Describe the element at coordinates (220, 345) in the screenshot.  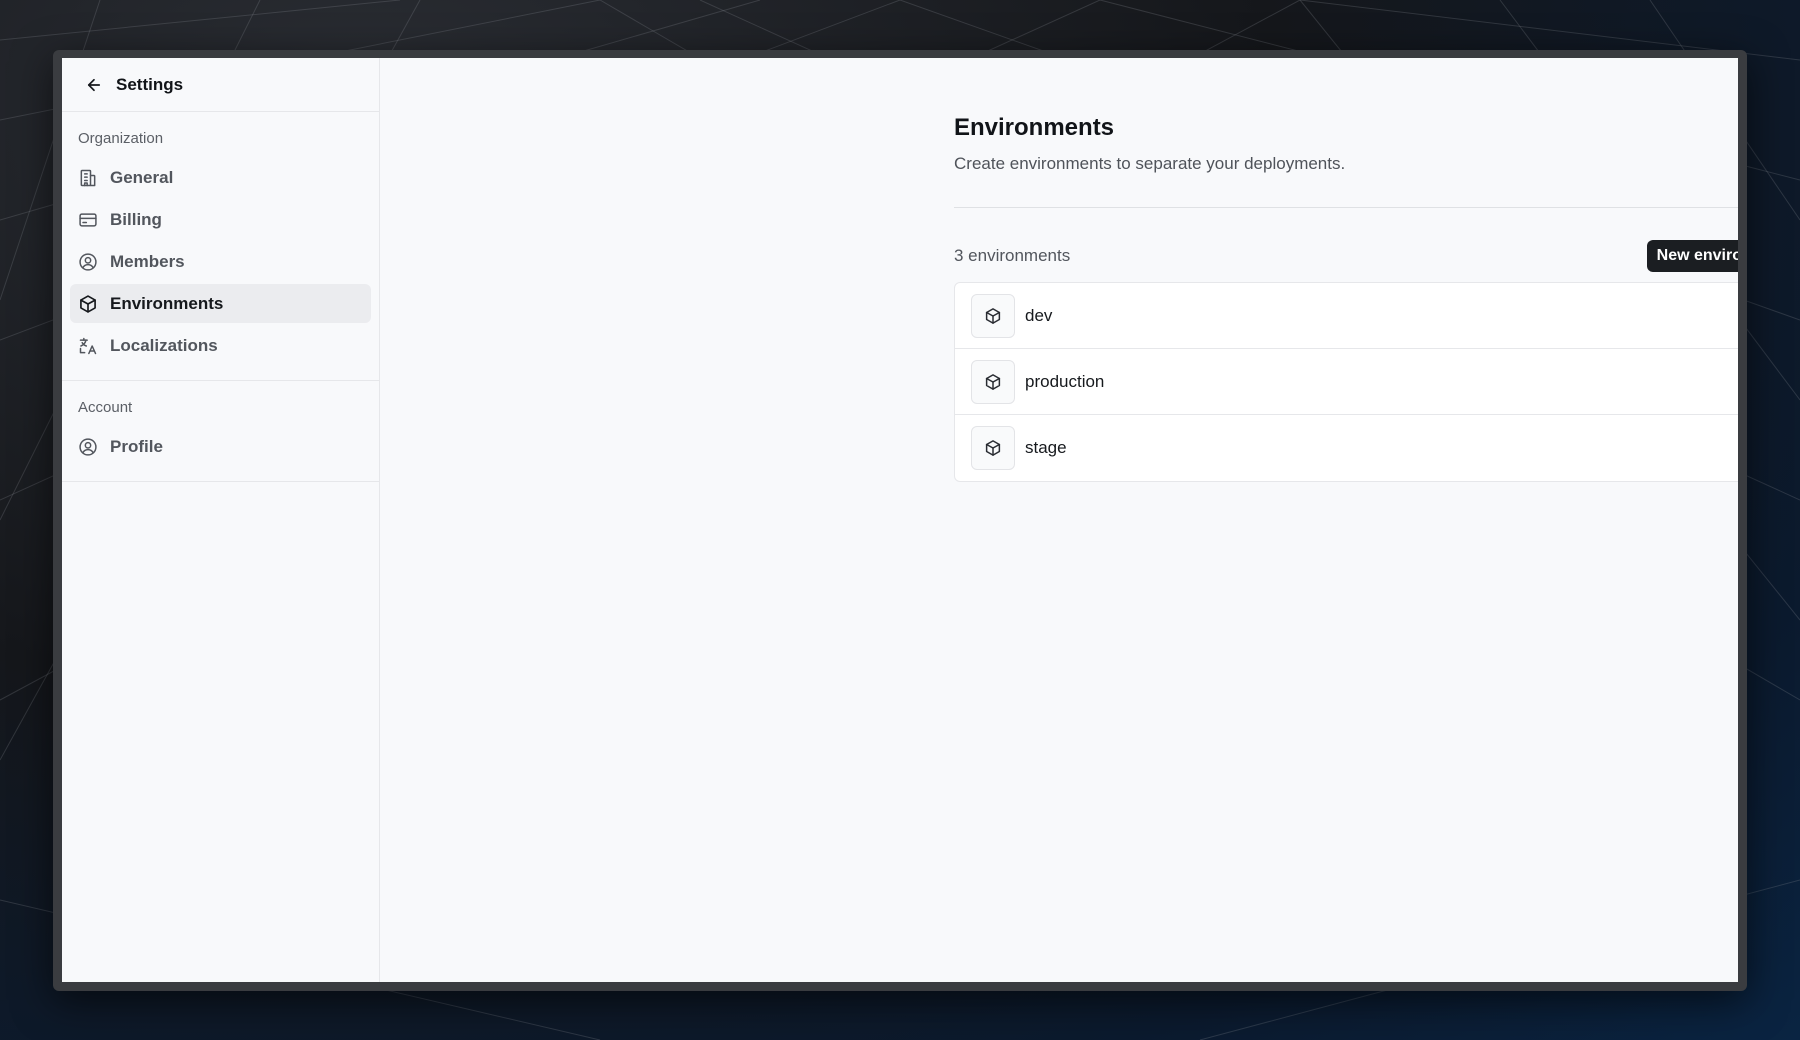
I see `sidebar-item-localizations: Localizations` at that location.